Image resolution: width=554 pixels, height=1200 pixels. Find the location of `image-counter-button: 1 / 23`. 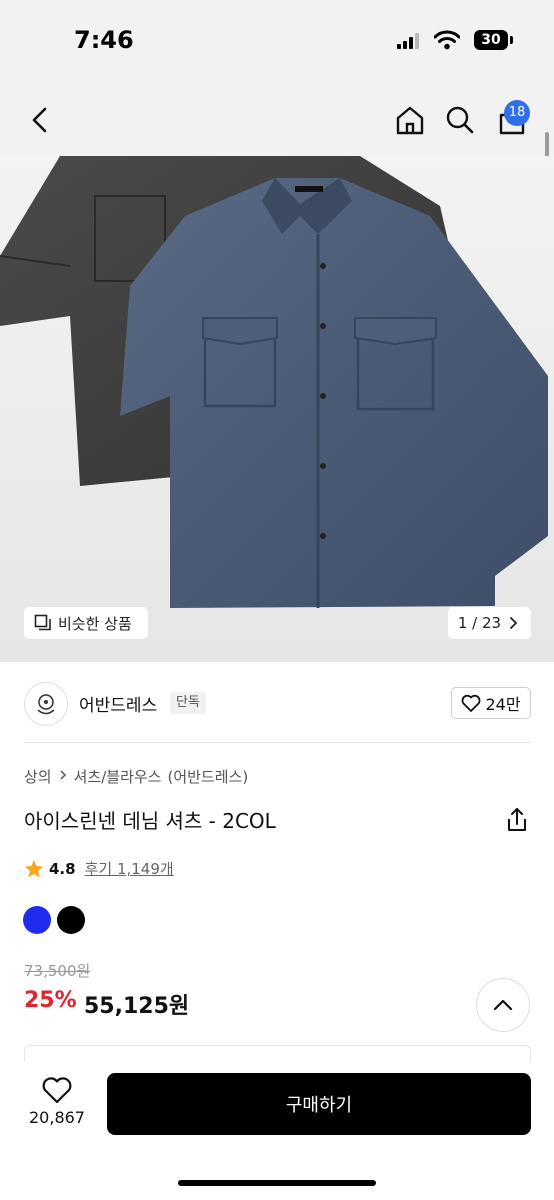

image-counter-button: 1 / 23 is located at coordinates (489, 623).